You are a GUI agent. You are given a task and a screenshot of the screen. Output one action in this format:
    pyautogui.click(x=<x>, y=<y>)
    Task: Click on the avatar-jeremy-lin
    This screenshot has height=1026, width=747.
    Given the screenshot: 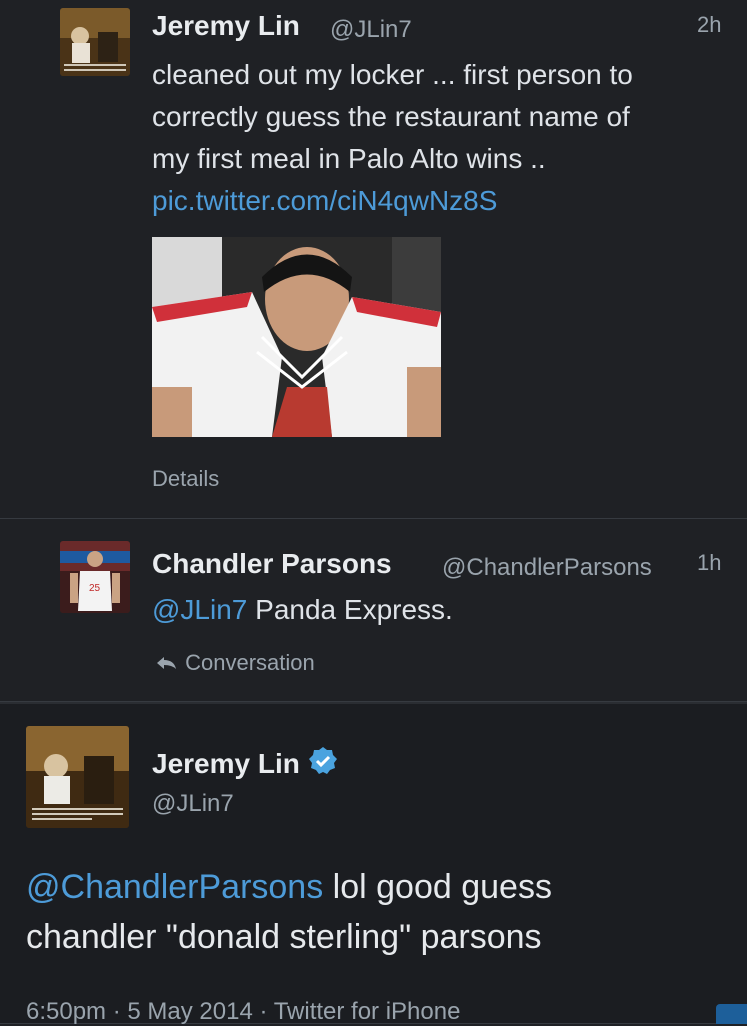 What is the action you would take?
    pyautogui.click(x=95, y=42)
    